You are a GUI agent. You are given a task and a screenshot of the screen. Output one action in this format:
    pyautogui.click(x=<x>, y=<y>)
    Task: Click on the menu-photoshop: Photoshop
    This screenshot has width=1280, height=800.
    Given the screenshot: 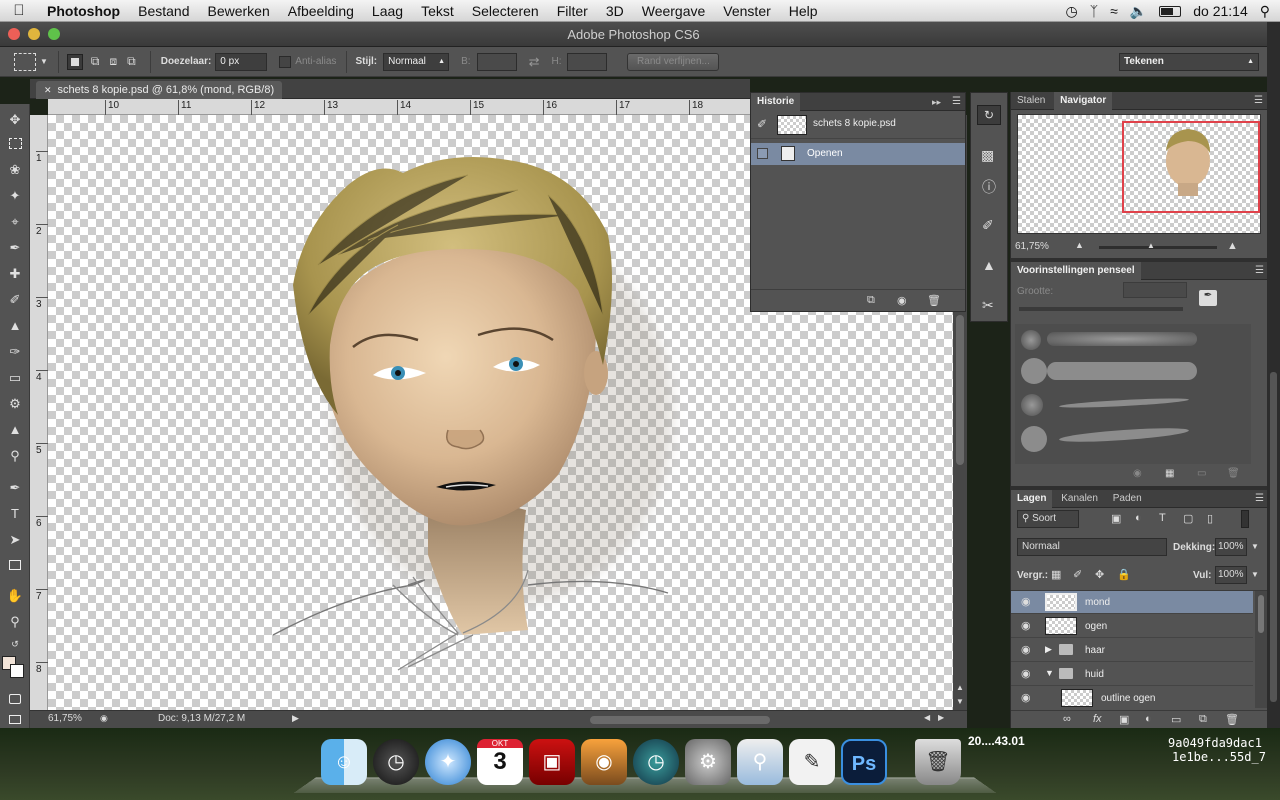 What is the action you would take?
    pyautogui.click(x=83, y=11)
    